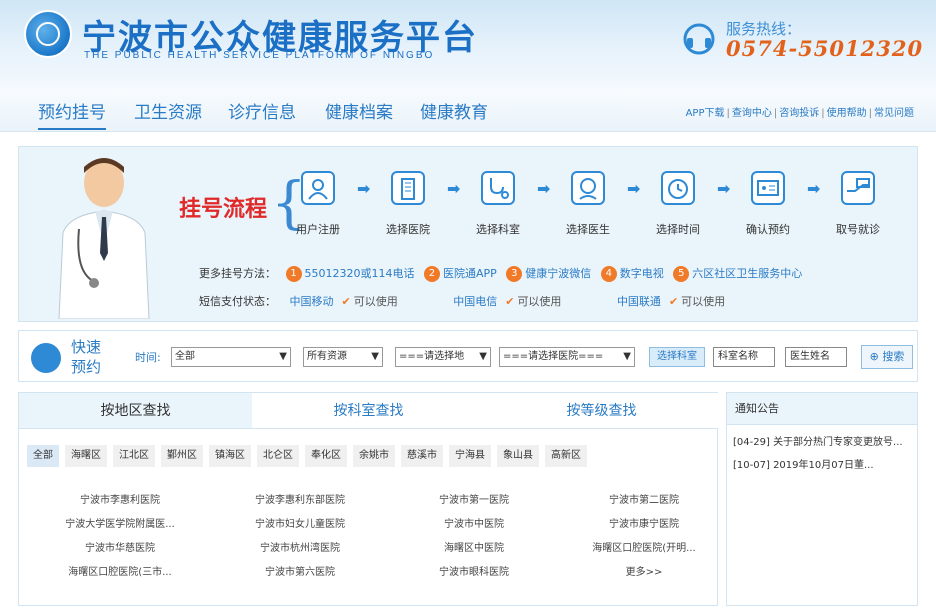 This screenshot has width=936, height=615. Describe the element at coordinates (46, 358) in the screenshot. I see `quick-search-icon` at that location.